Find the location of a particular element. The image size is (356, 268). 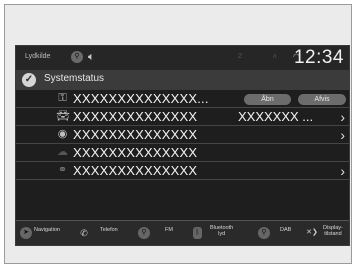

car-icon: 🚘︎ is located at coordinates (63, 116).